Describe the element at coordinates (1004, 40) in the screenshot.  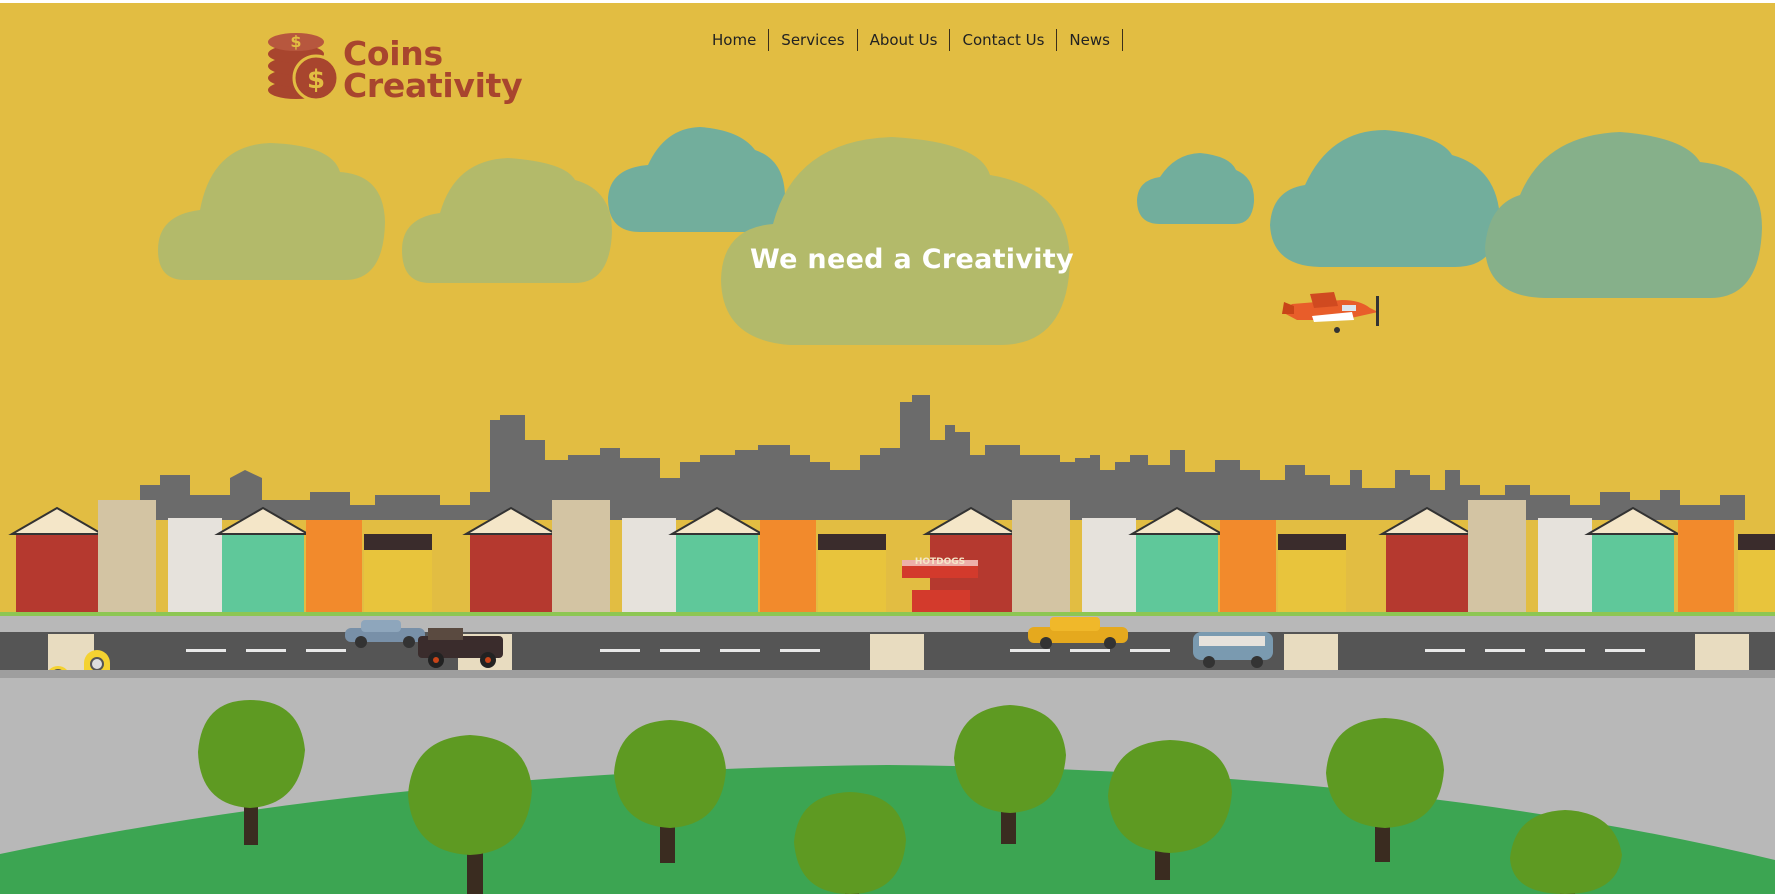
I see `nav-contact-us: Contact Us` at that location.